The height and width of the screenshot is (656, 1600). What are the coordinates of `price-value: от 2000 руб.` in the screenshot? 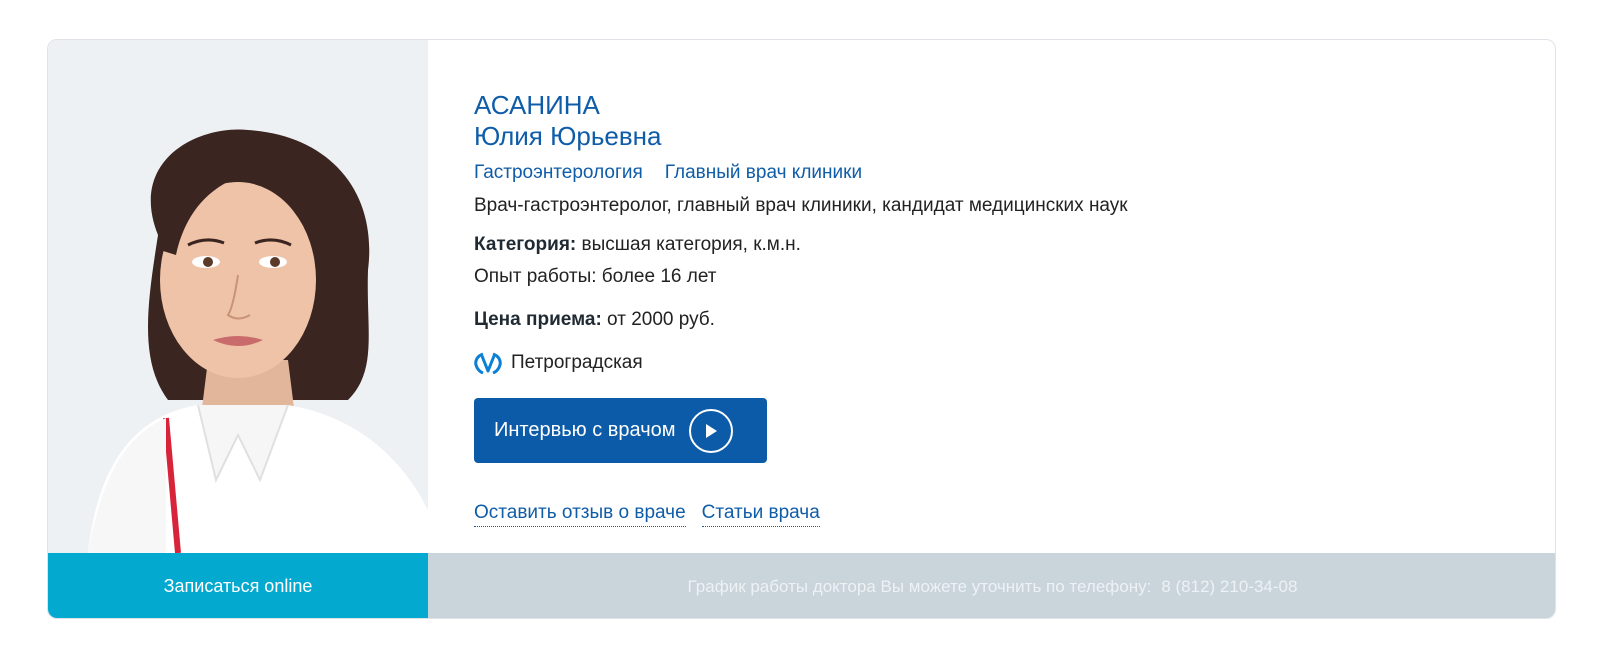 It's located at (658, 319).